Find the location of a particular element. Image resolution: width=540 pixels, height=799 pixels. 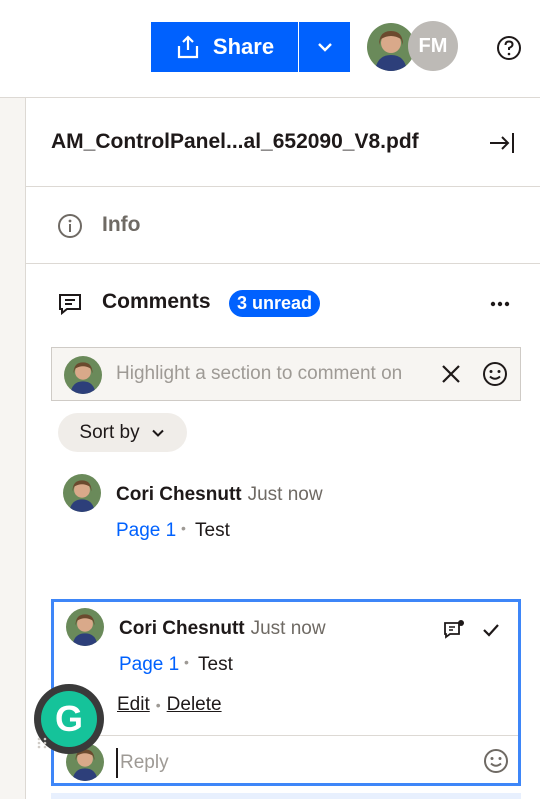

highlight-prompt: Highlight a section to comment on is located at coordinates (259, 373).